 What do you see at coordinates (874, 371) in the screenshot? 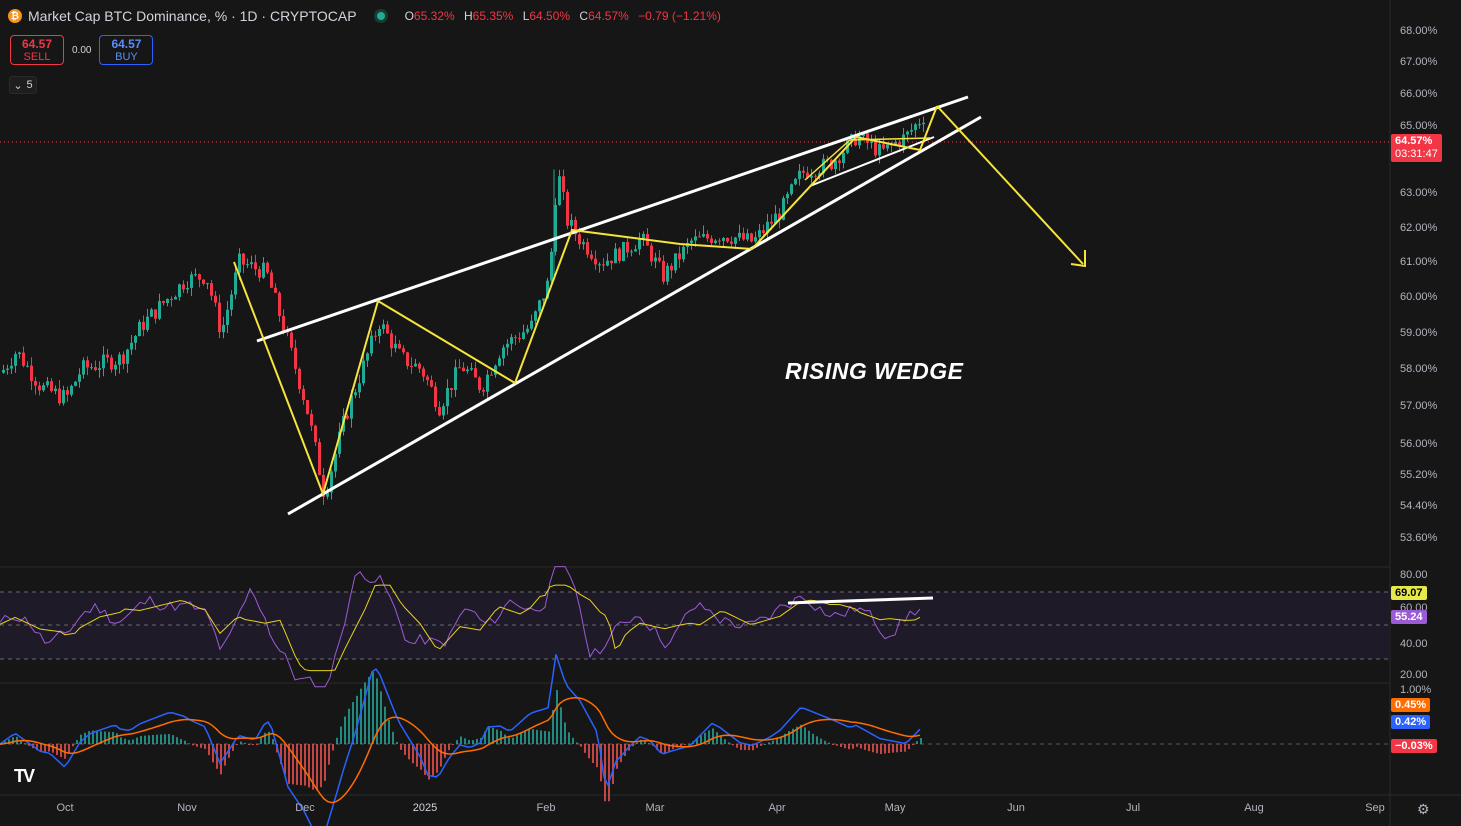
I see `rising-wedge-label: RISING WEDGE` at bounding box center [874, 371].